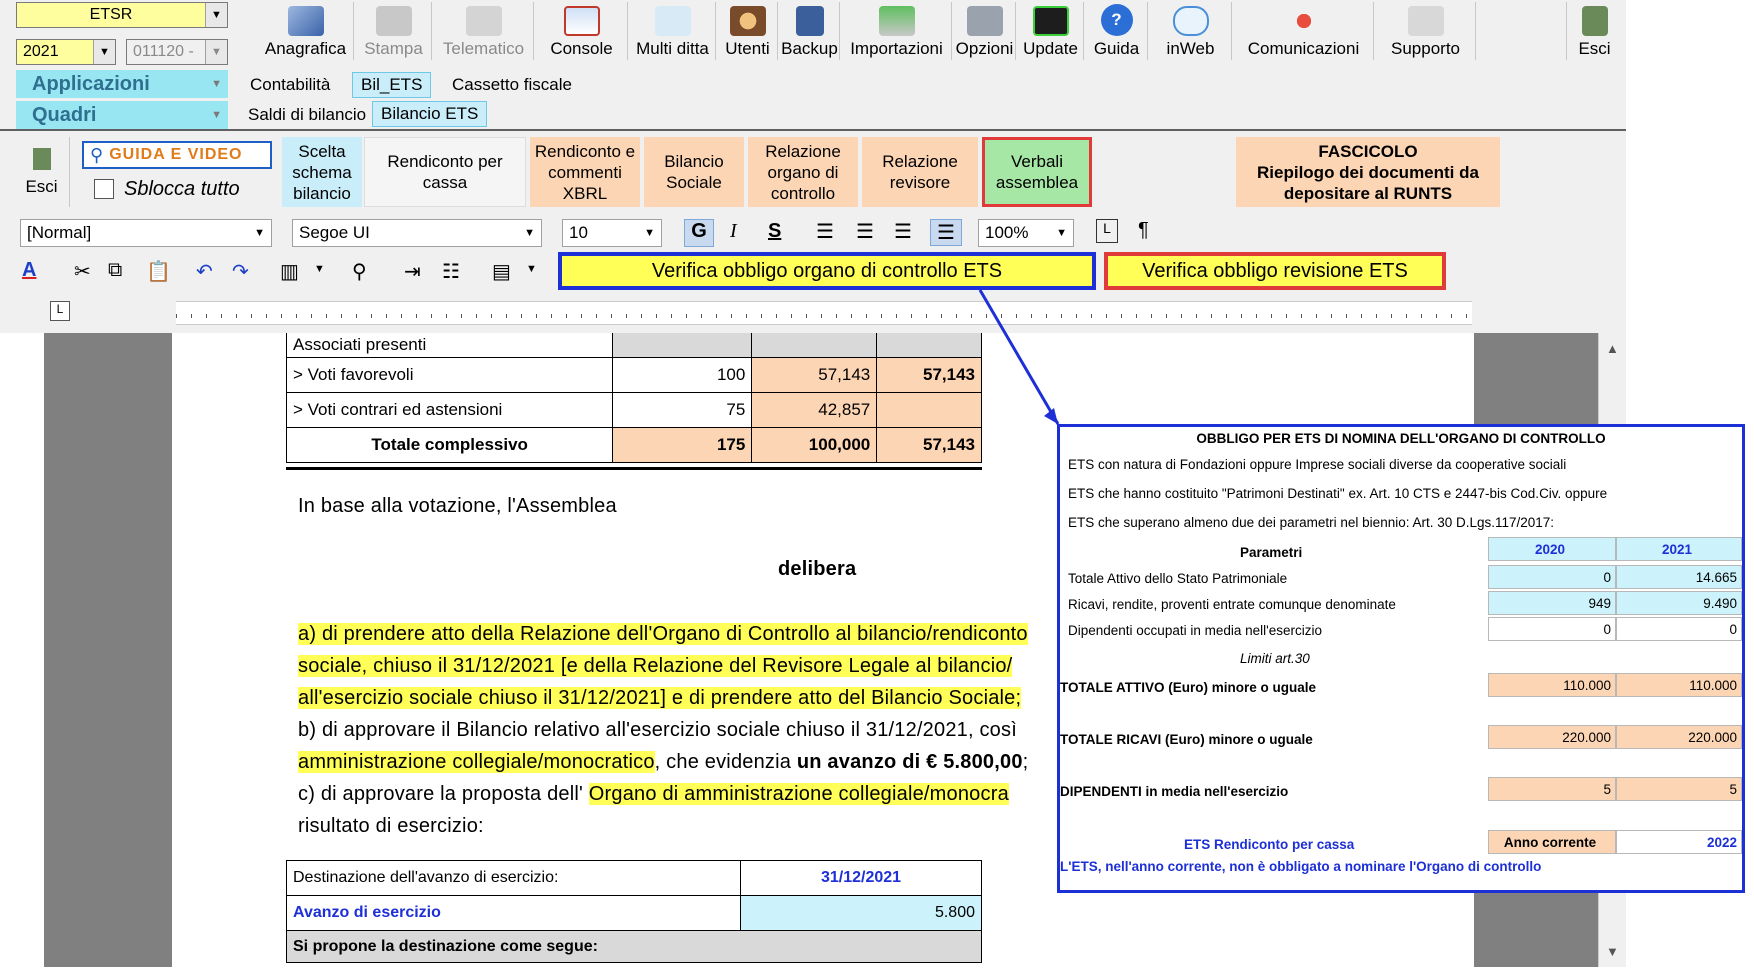 The image size is (1754, 977). Describe the element at coordinates (1594, 48) in the screenshot. I see `exit-label: Esci` at that location.